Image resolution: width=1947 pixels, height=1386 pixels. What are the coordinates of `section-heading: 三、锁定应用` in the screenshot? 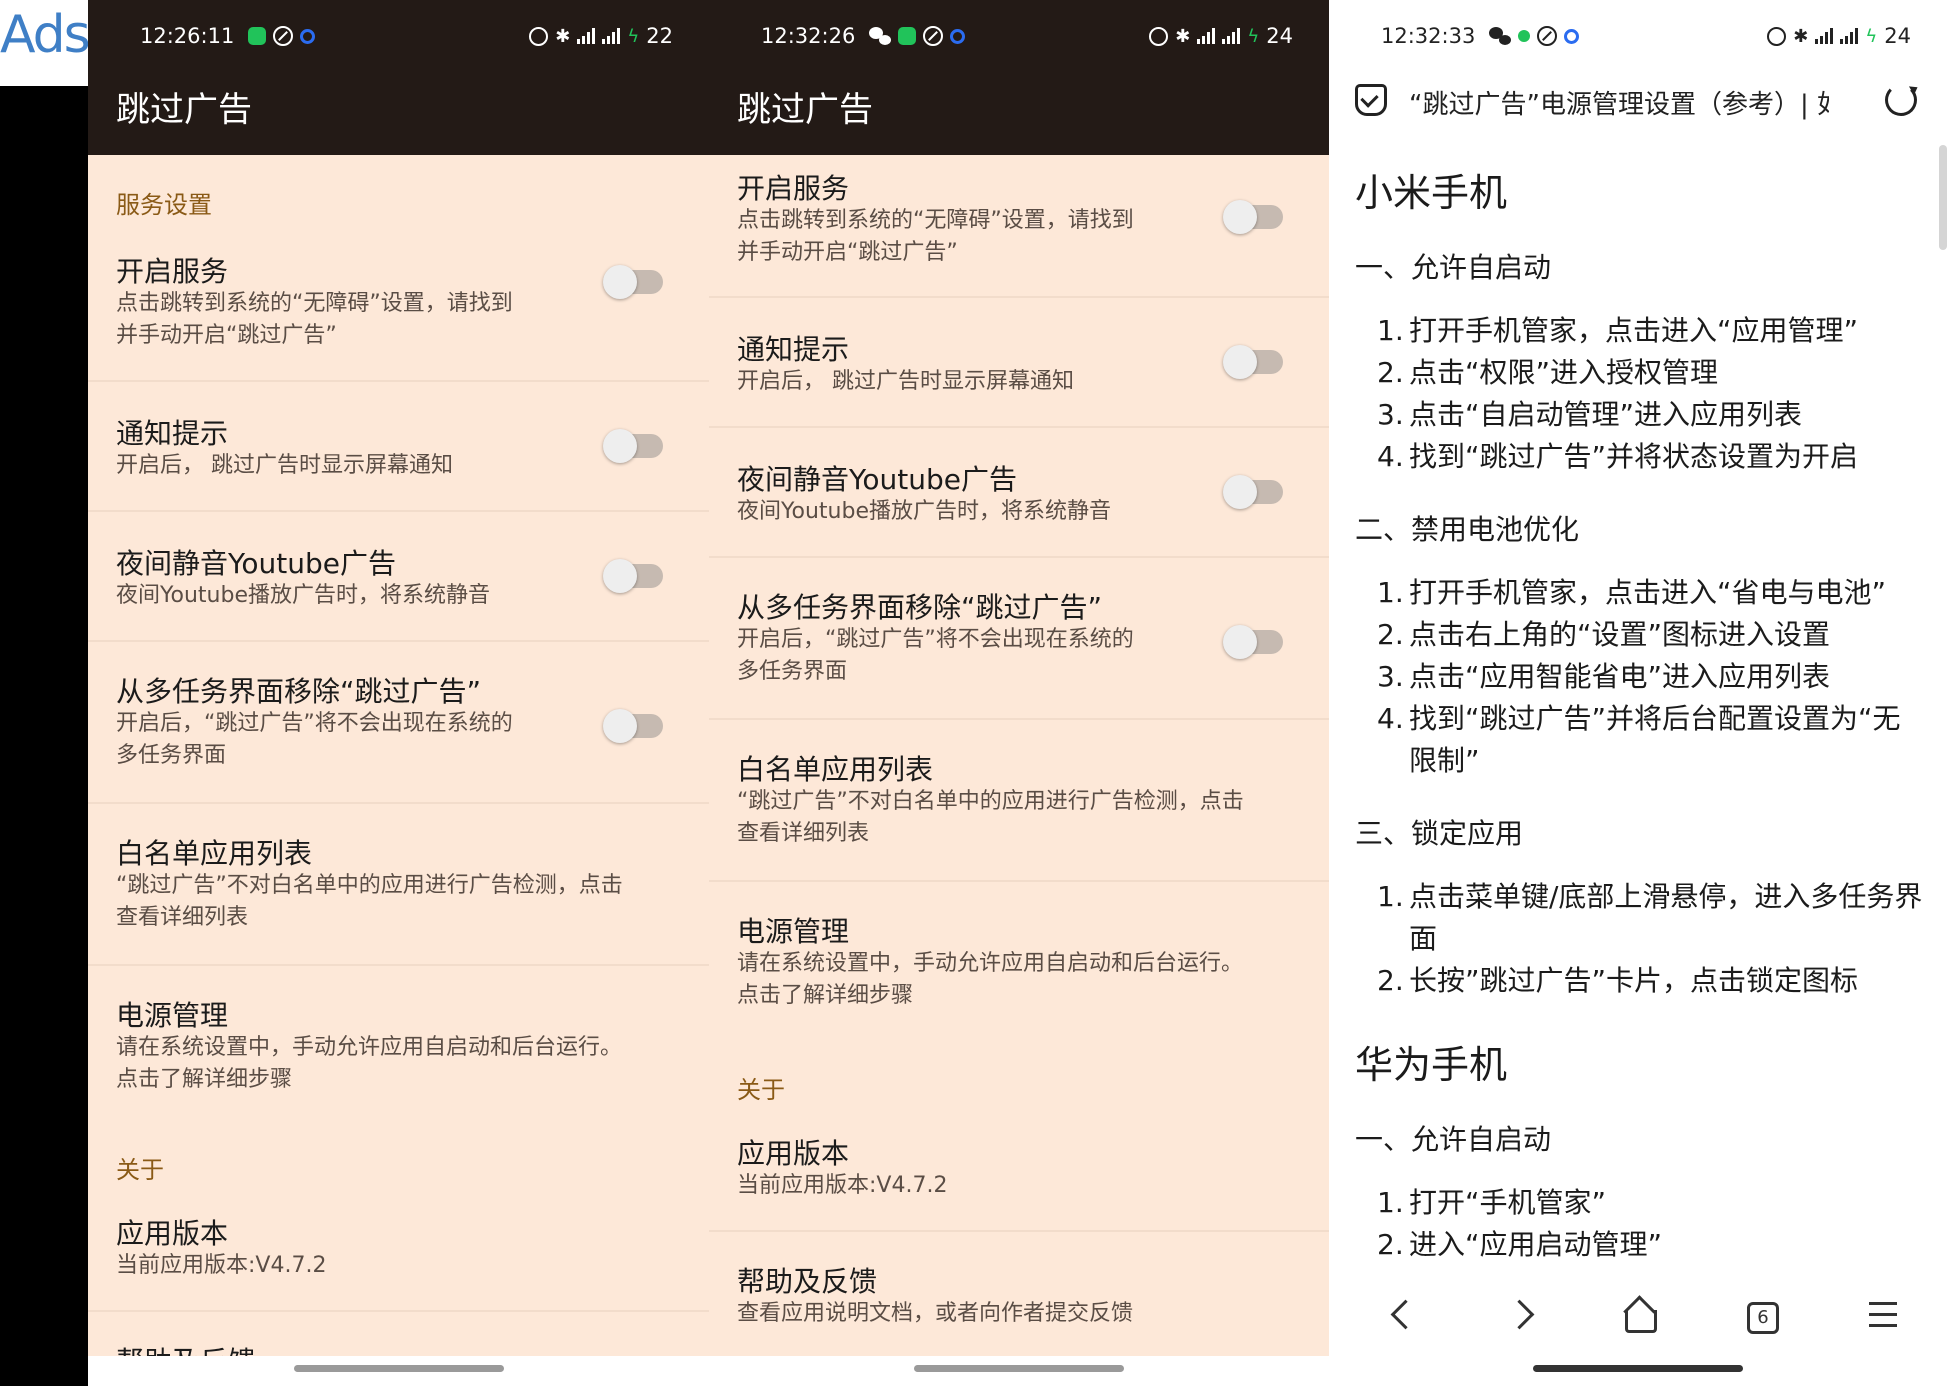 It's located at (1439, 833).